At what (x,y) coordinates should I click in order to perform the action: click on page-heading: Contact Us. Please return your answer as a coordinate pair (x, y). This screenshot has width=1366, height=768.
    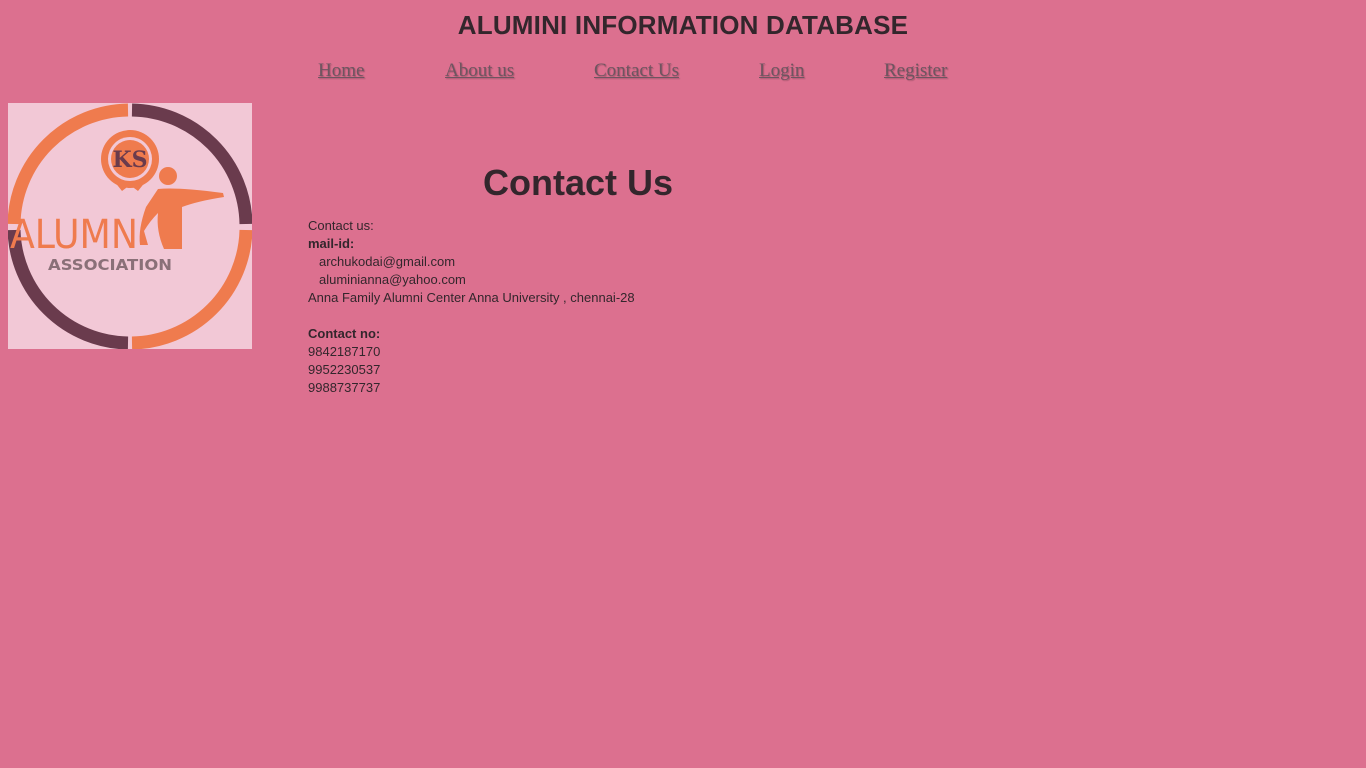
    Looking at the image, I should click on (578, 182).